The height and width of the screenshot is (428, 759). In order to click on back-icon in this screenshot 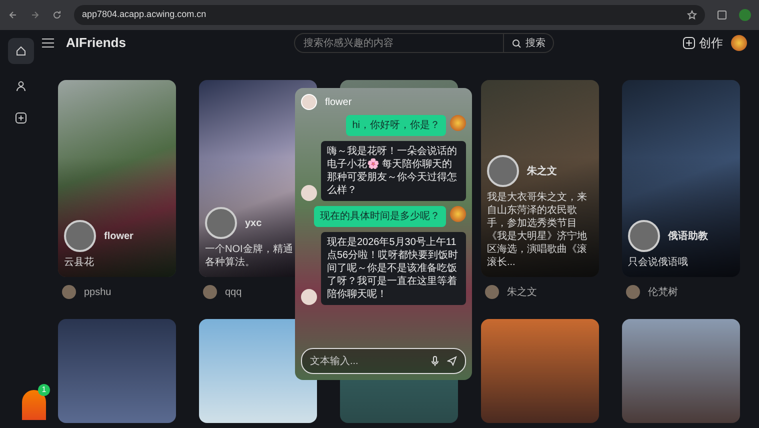, I will do `click(13, 15)`.